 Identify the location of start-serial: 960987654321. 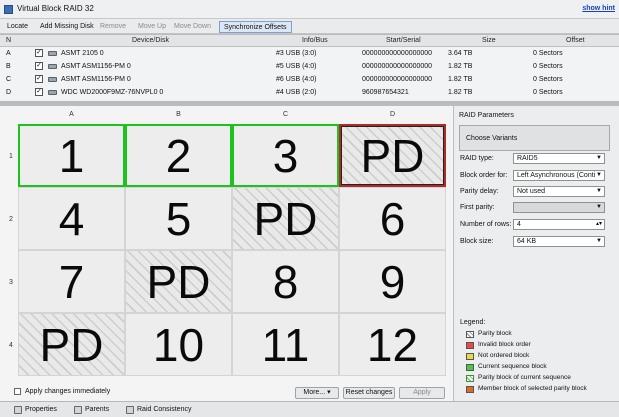
(385, 92).